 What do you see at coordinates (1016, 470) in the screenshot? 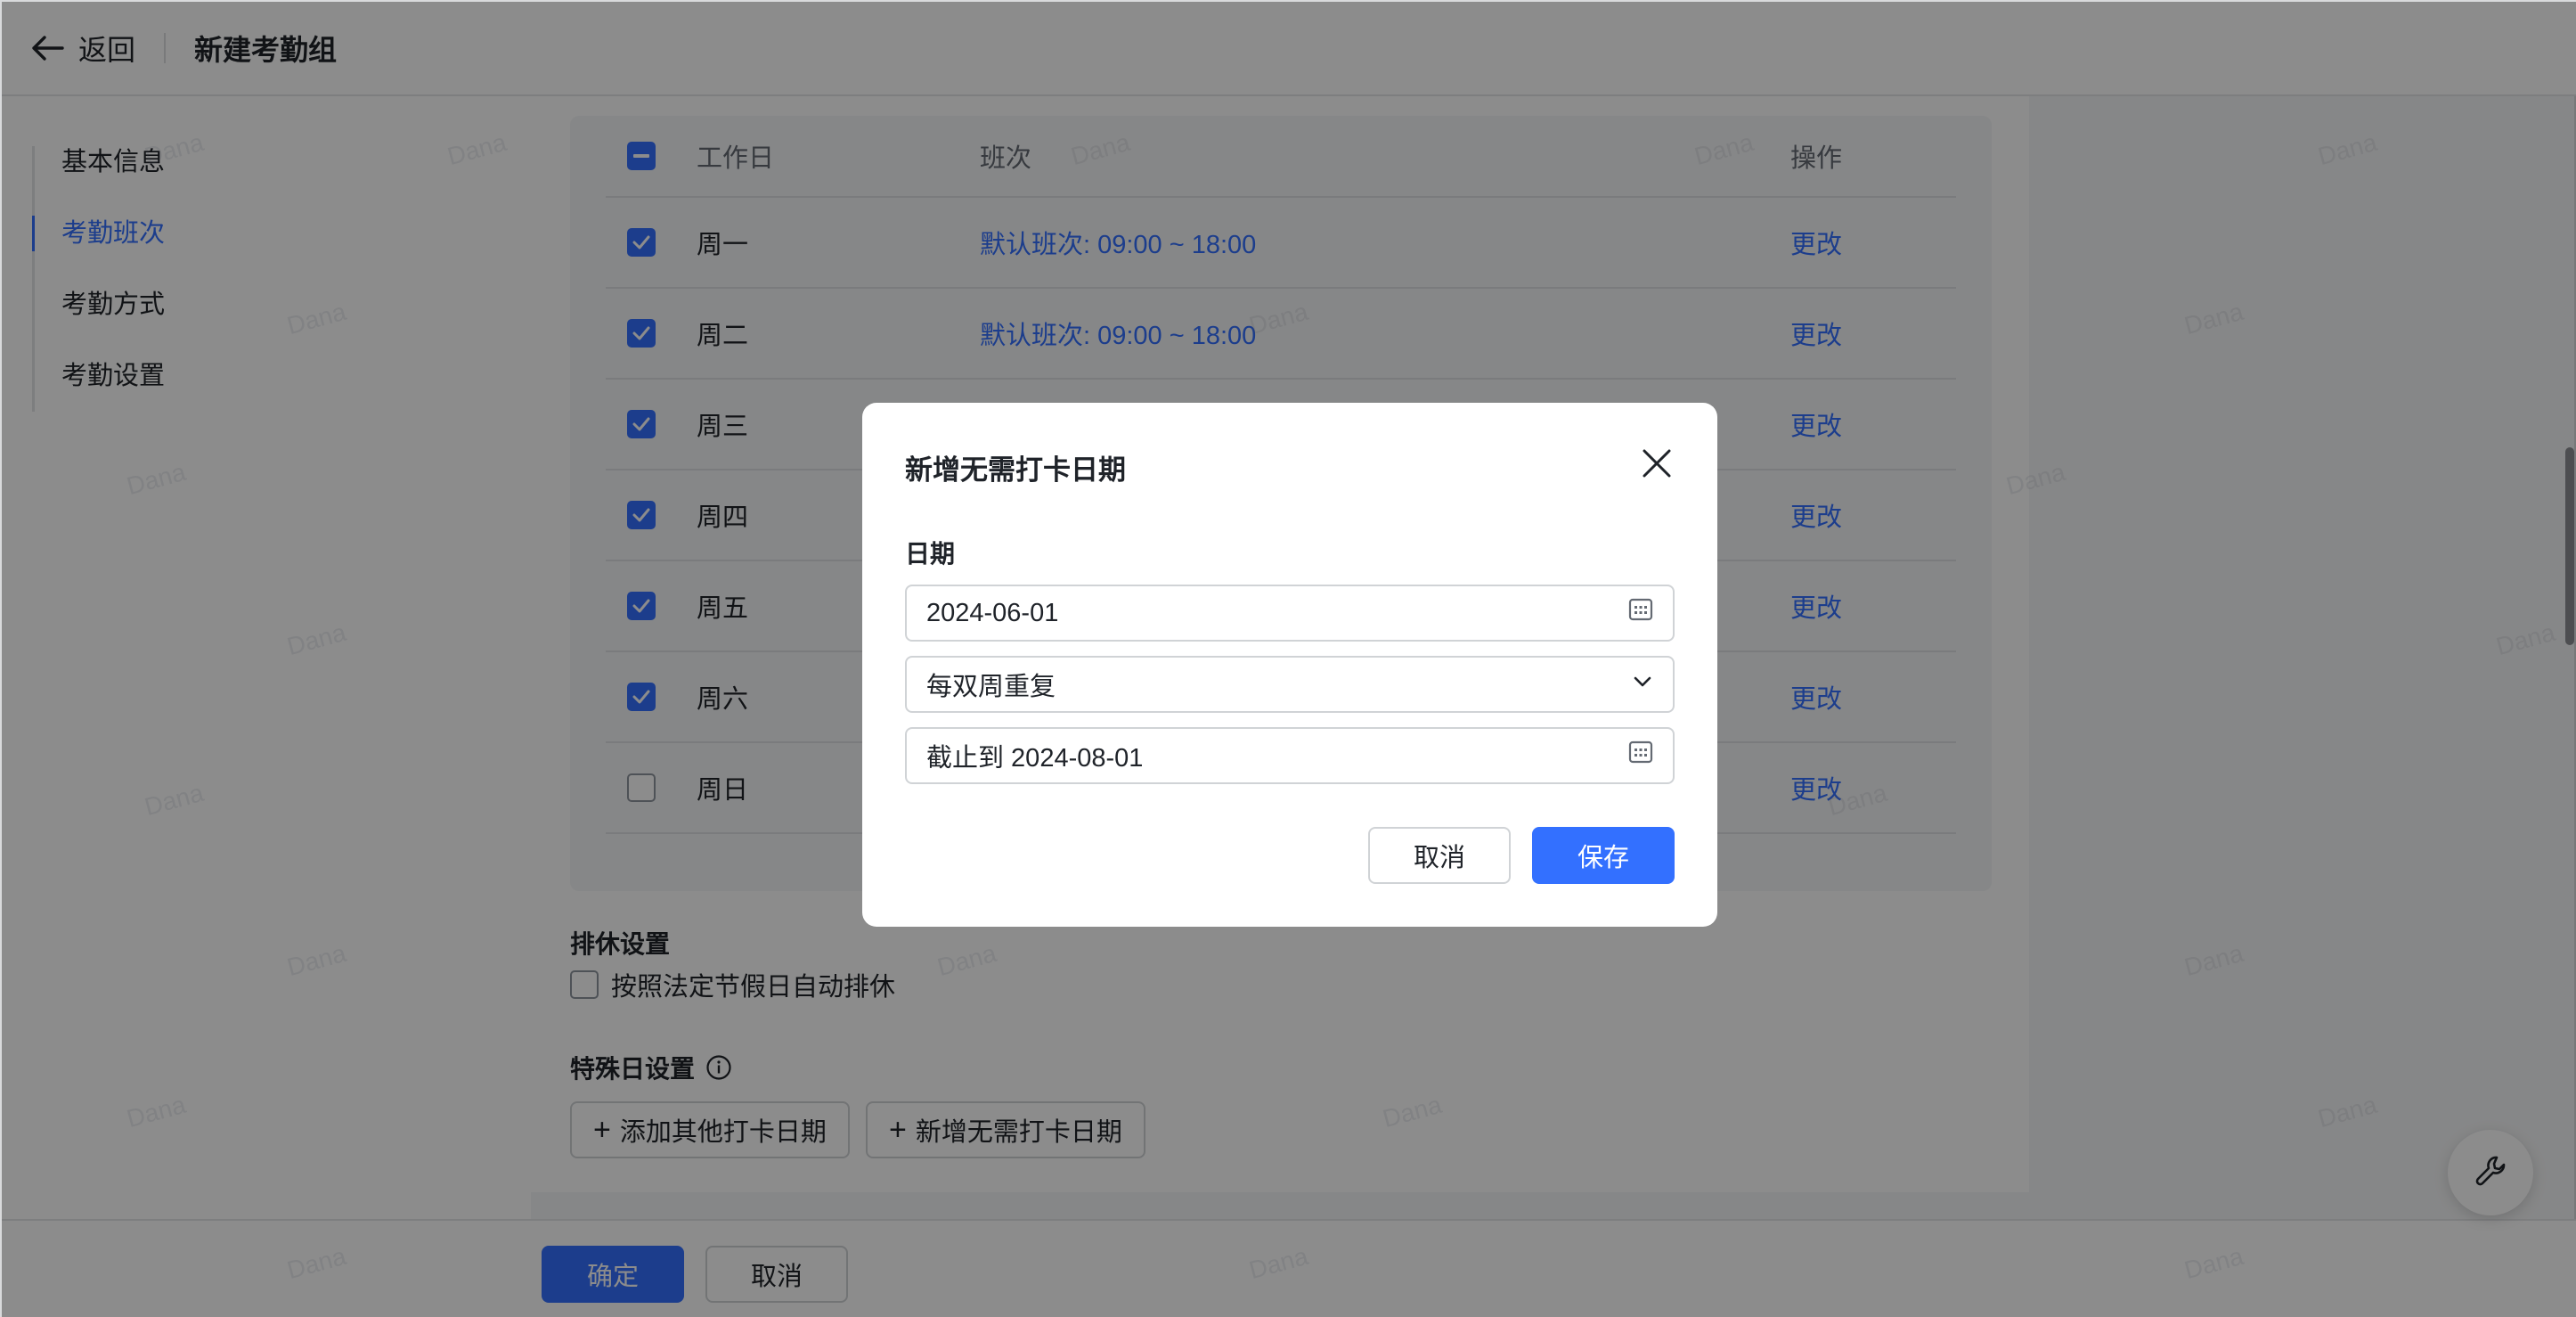
I see `dialog-title: 新增无需打卡日期` at bounding box center [1016, 470].